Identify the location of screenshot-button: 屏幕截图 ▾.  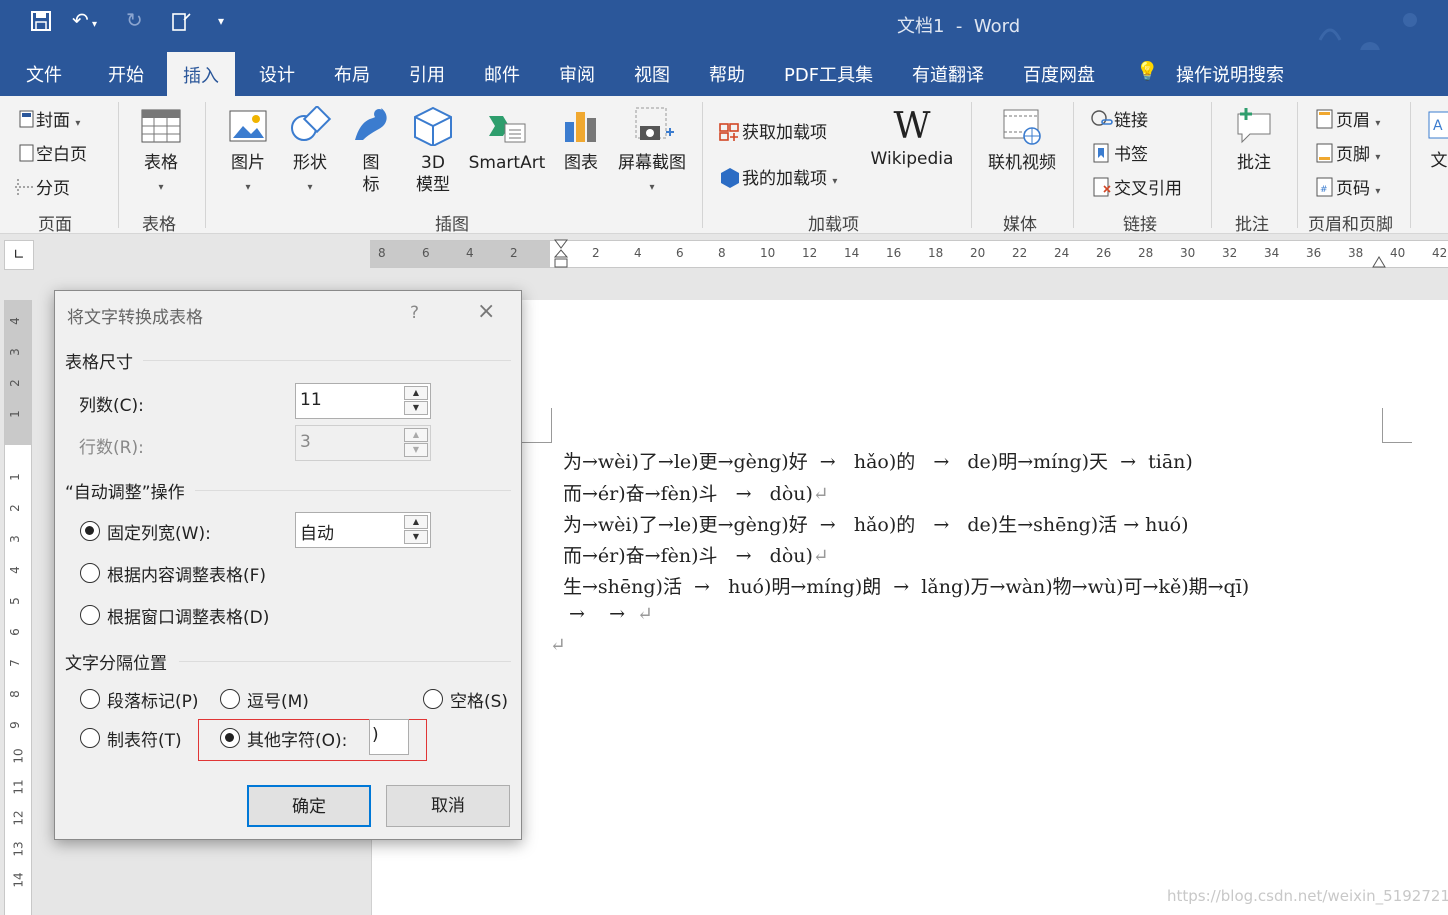
(652, 152).